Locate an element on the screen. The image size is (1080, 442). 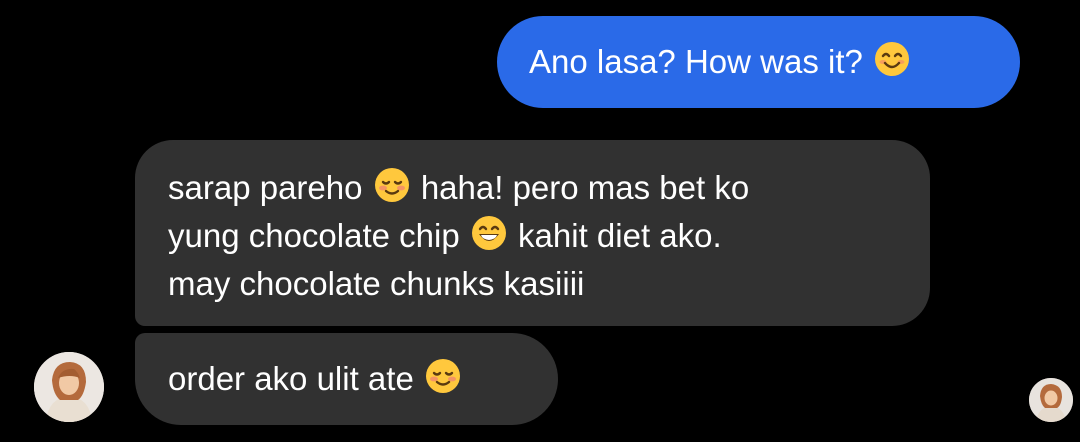
message-text: sarap pareho is located at coordinates (265, 187).